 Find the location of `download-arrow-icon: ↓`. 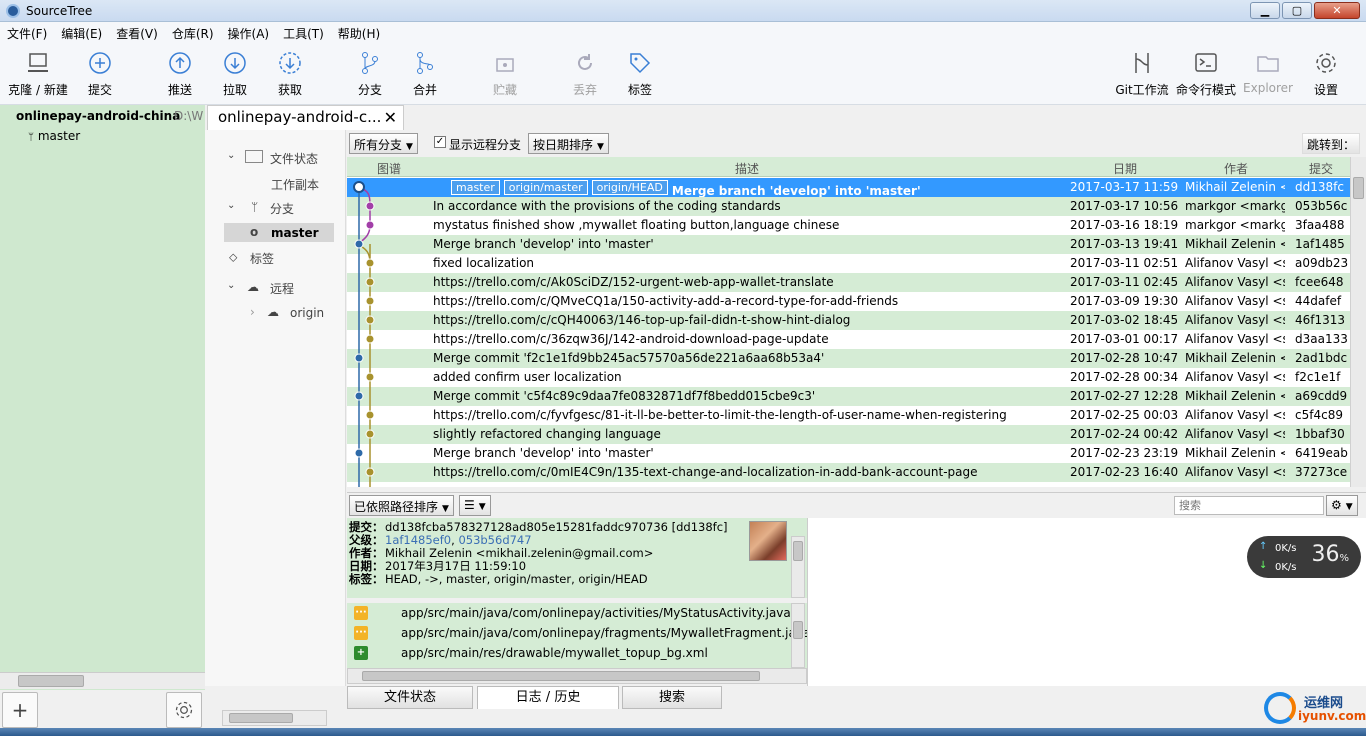

download-arrow-icon: ↓ is located at coordinates (1263, 565).